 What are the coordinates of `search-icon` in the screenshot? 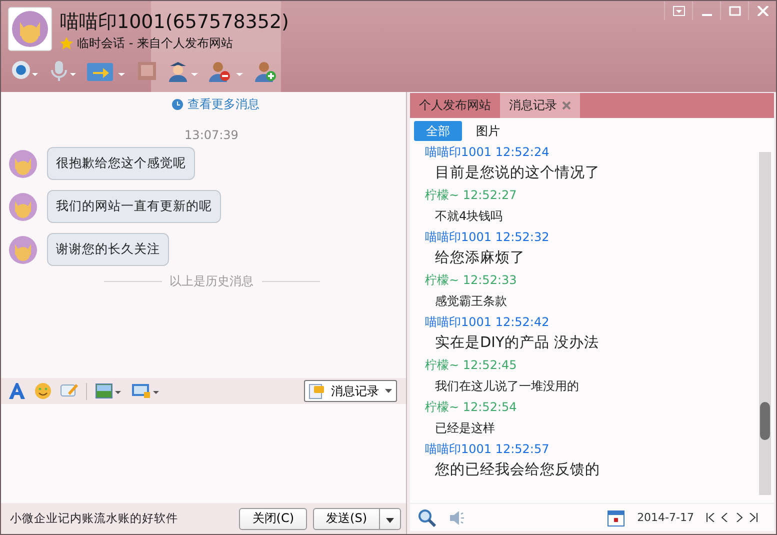 It's located at (427, 517).